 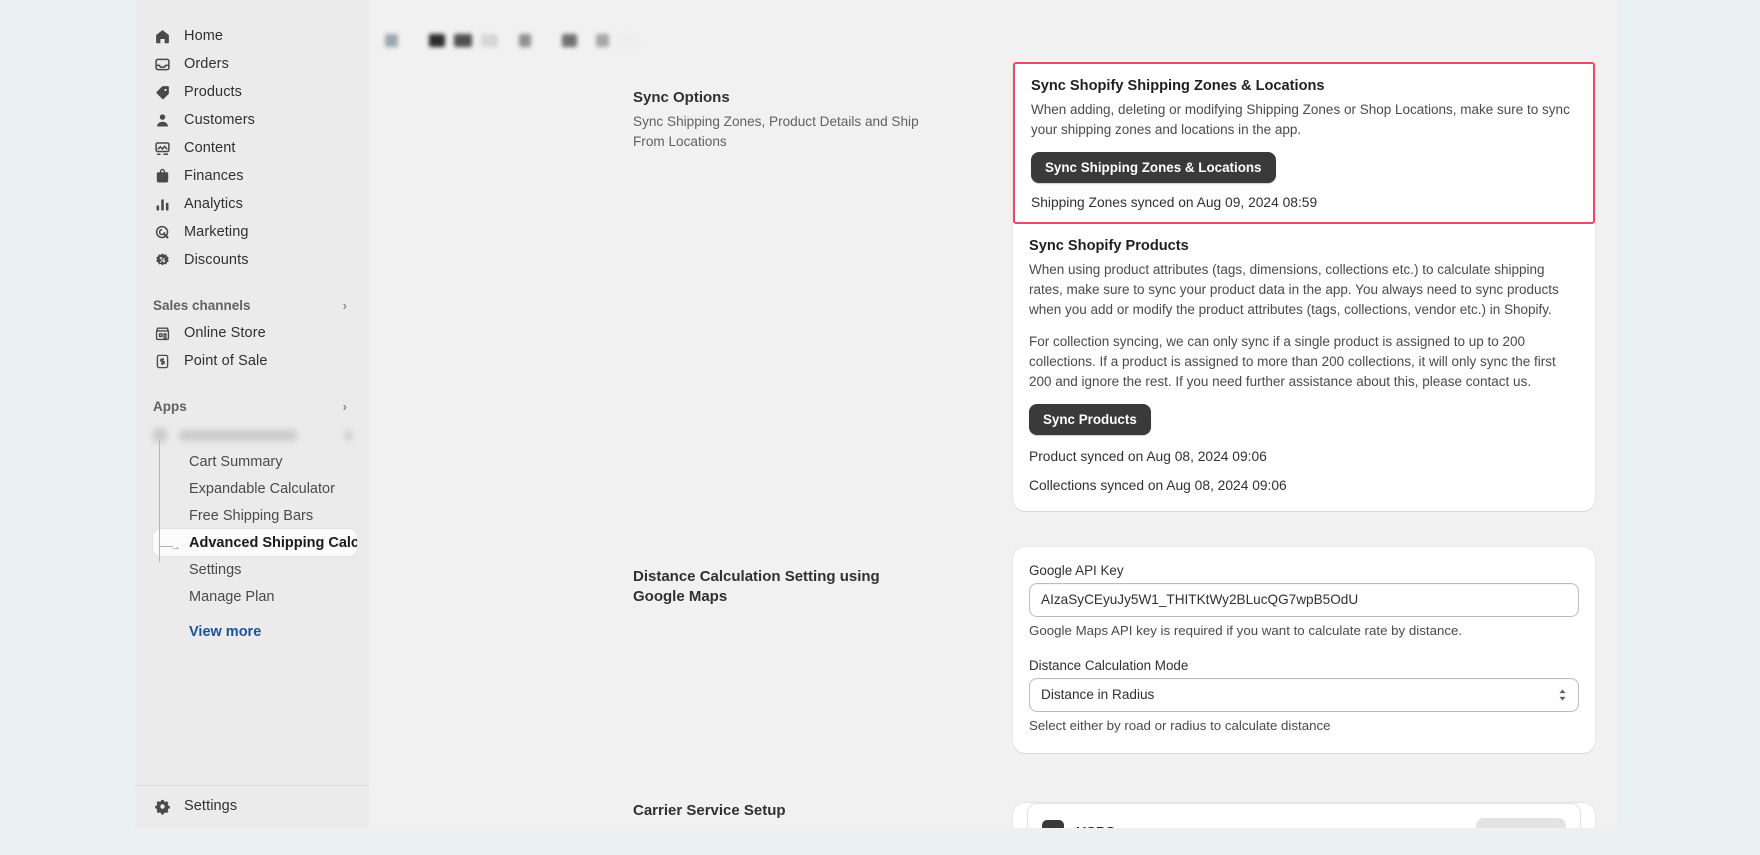 What do you see at coordinates (252, 260) in the screenshot?
I see `sidebar-item-discounts: Discounts` at bounding box center [252, 260].